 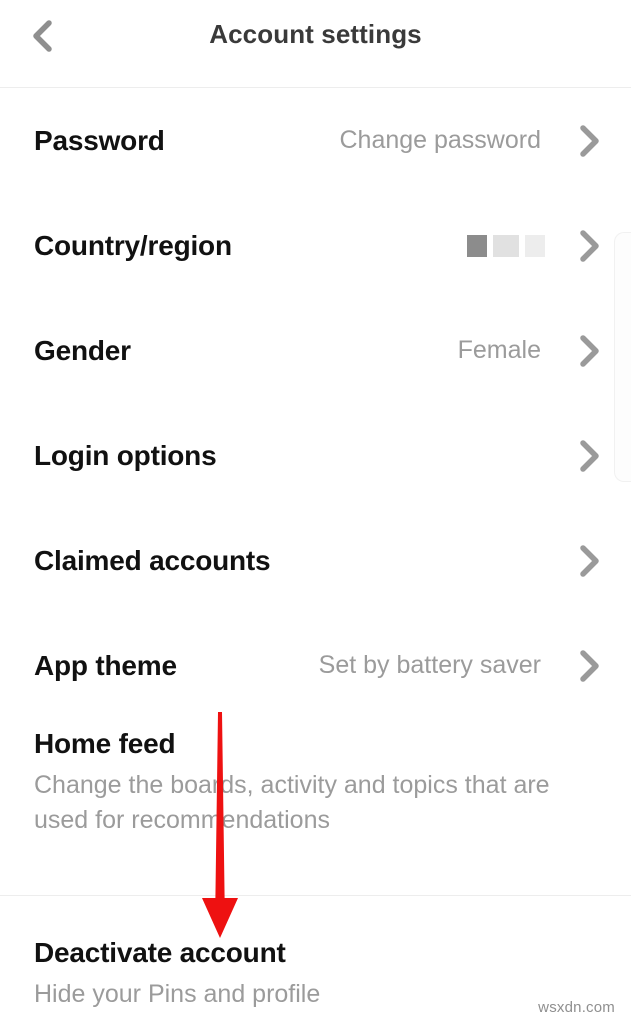 What do you see at coordinates (622, 357) in the screenshot?
I see `scrollbar-thumb` at bounding box center [622, 357].